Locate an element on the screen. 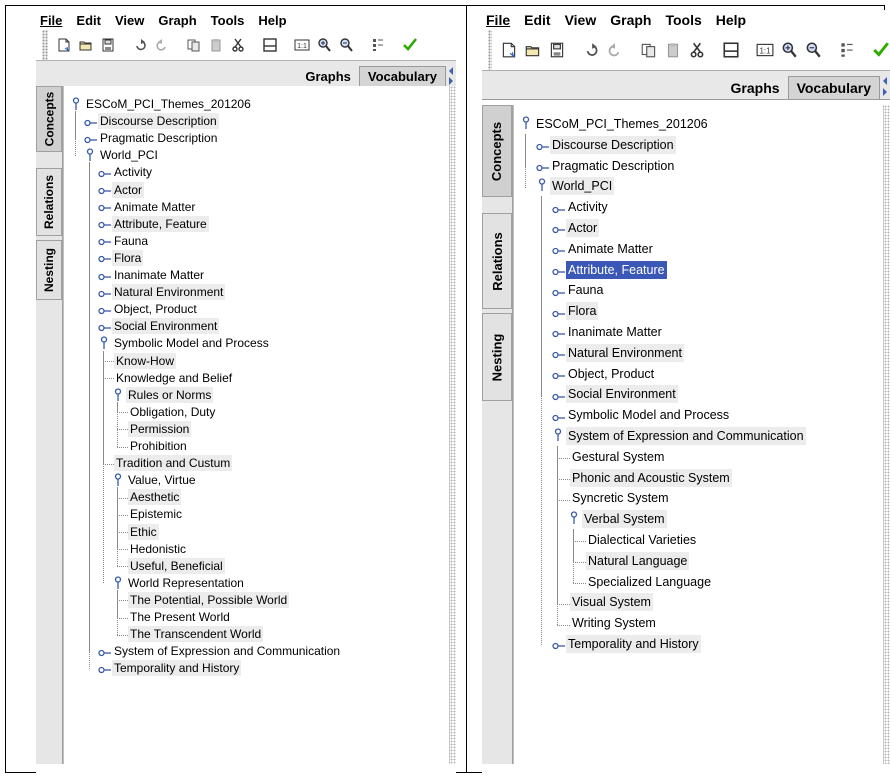  tree-node: Value, Virtue is located at coordinates (162, 480).